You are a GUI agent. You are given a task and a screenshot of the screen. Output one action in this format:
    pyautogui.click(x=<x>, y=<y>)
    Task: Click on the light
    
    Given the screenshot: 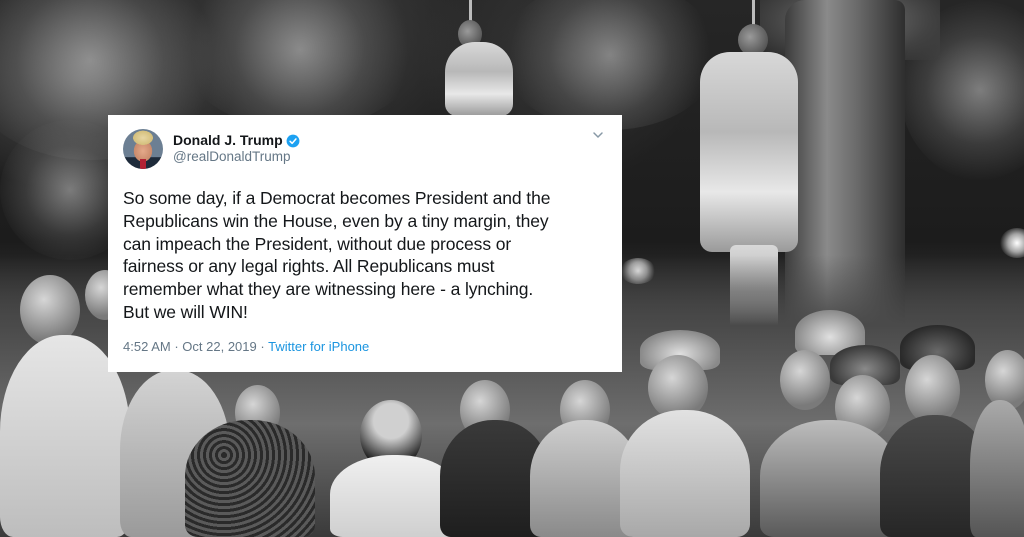 What is the action you would take?
    pyautogui.click(x=1012, y=243)
    